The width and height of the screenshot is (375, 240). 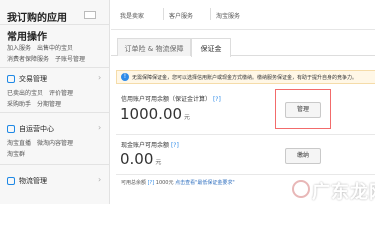 I want to click on sidebar-links-row: 采购助手 分期管理, so click(x=34, y=103).